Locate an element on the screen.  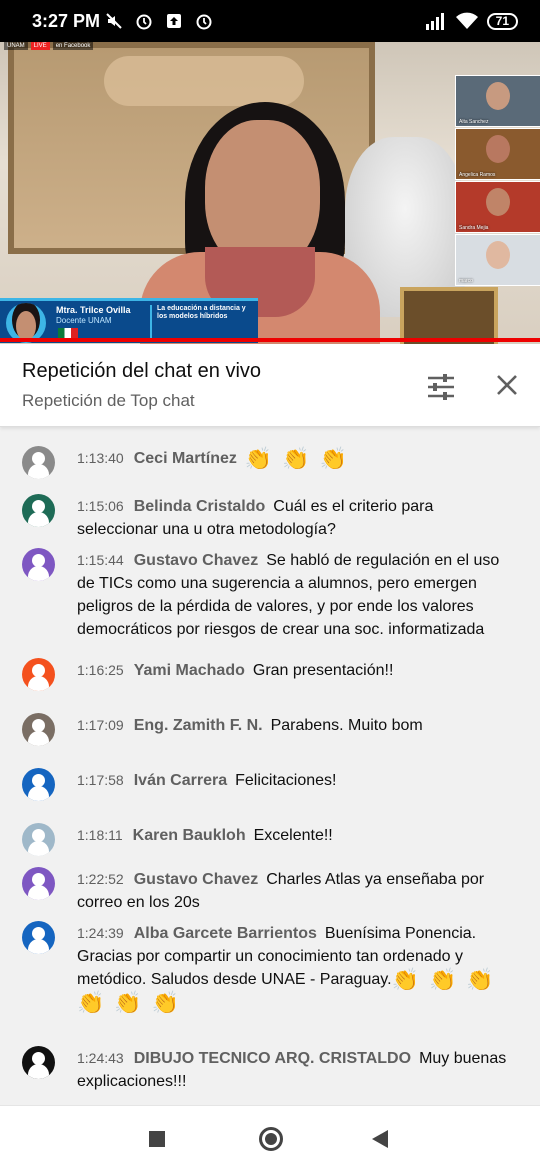
participant-name: Alta Sanchez is located at coordinates (474, 122).